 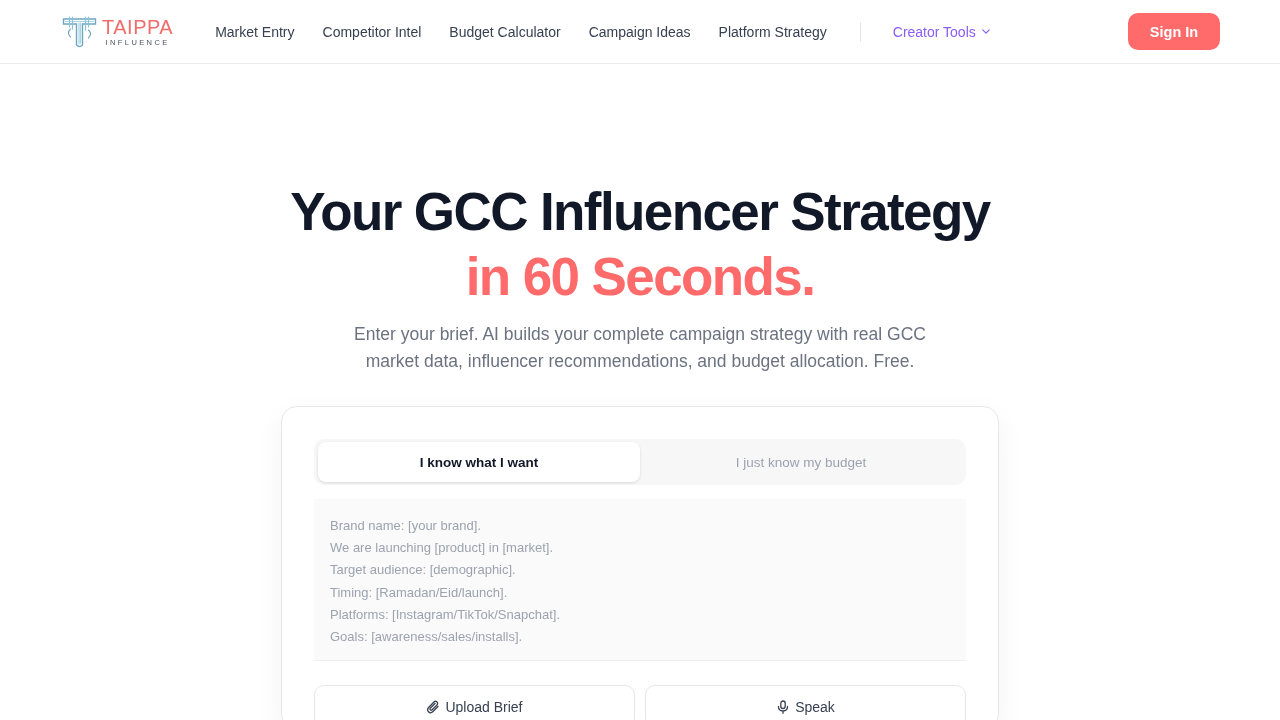 I want to click on nav-link: Competitor Intel, so click(x=372, y=31).